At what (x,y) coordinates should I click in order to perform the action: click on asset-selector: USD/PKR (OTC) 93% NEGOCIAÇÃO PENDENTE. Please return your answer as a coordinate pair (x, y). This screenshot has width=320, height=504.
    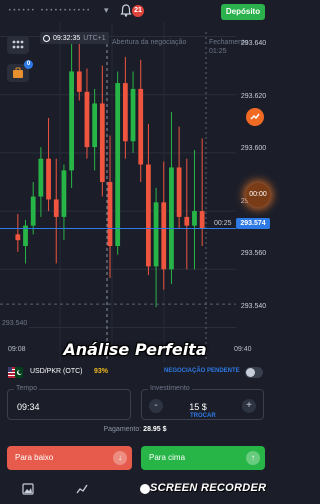
    Looking at the image, I should click on (135, 373).